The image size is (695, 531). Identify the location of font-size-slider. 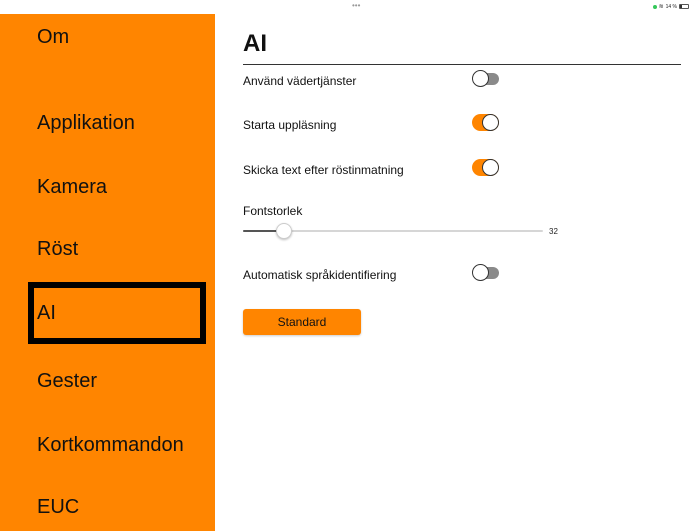
(393, 231).